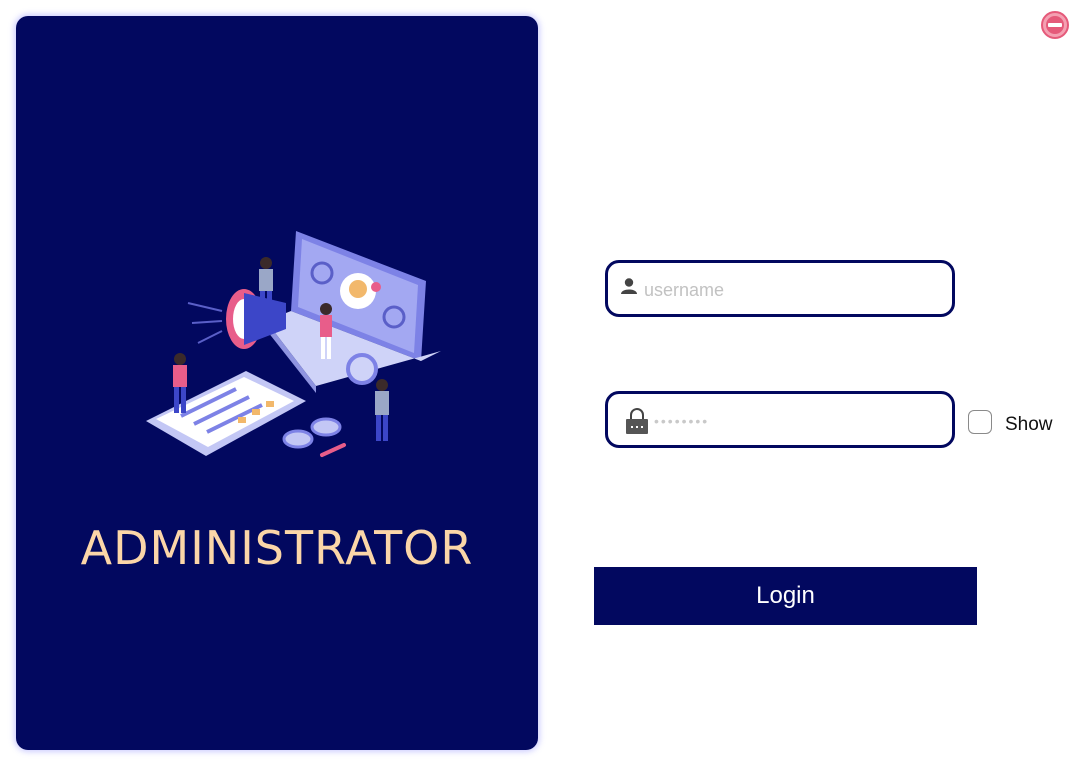 The height and width of the screenshot is (761, 1076). I want to click on show-password-label: Show, so click(1029, 425).